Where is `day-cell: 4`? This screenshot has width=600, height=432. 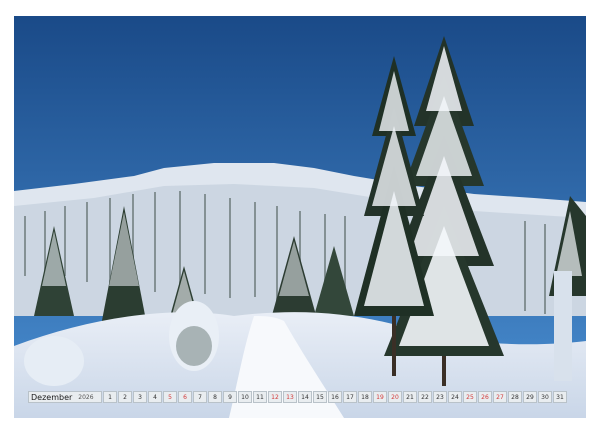 day-cell: 4 is located at coordinates (155, 397).